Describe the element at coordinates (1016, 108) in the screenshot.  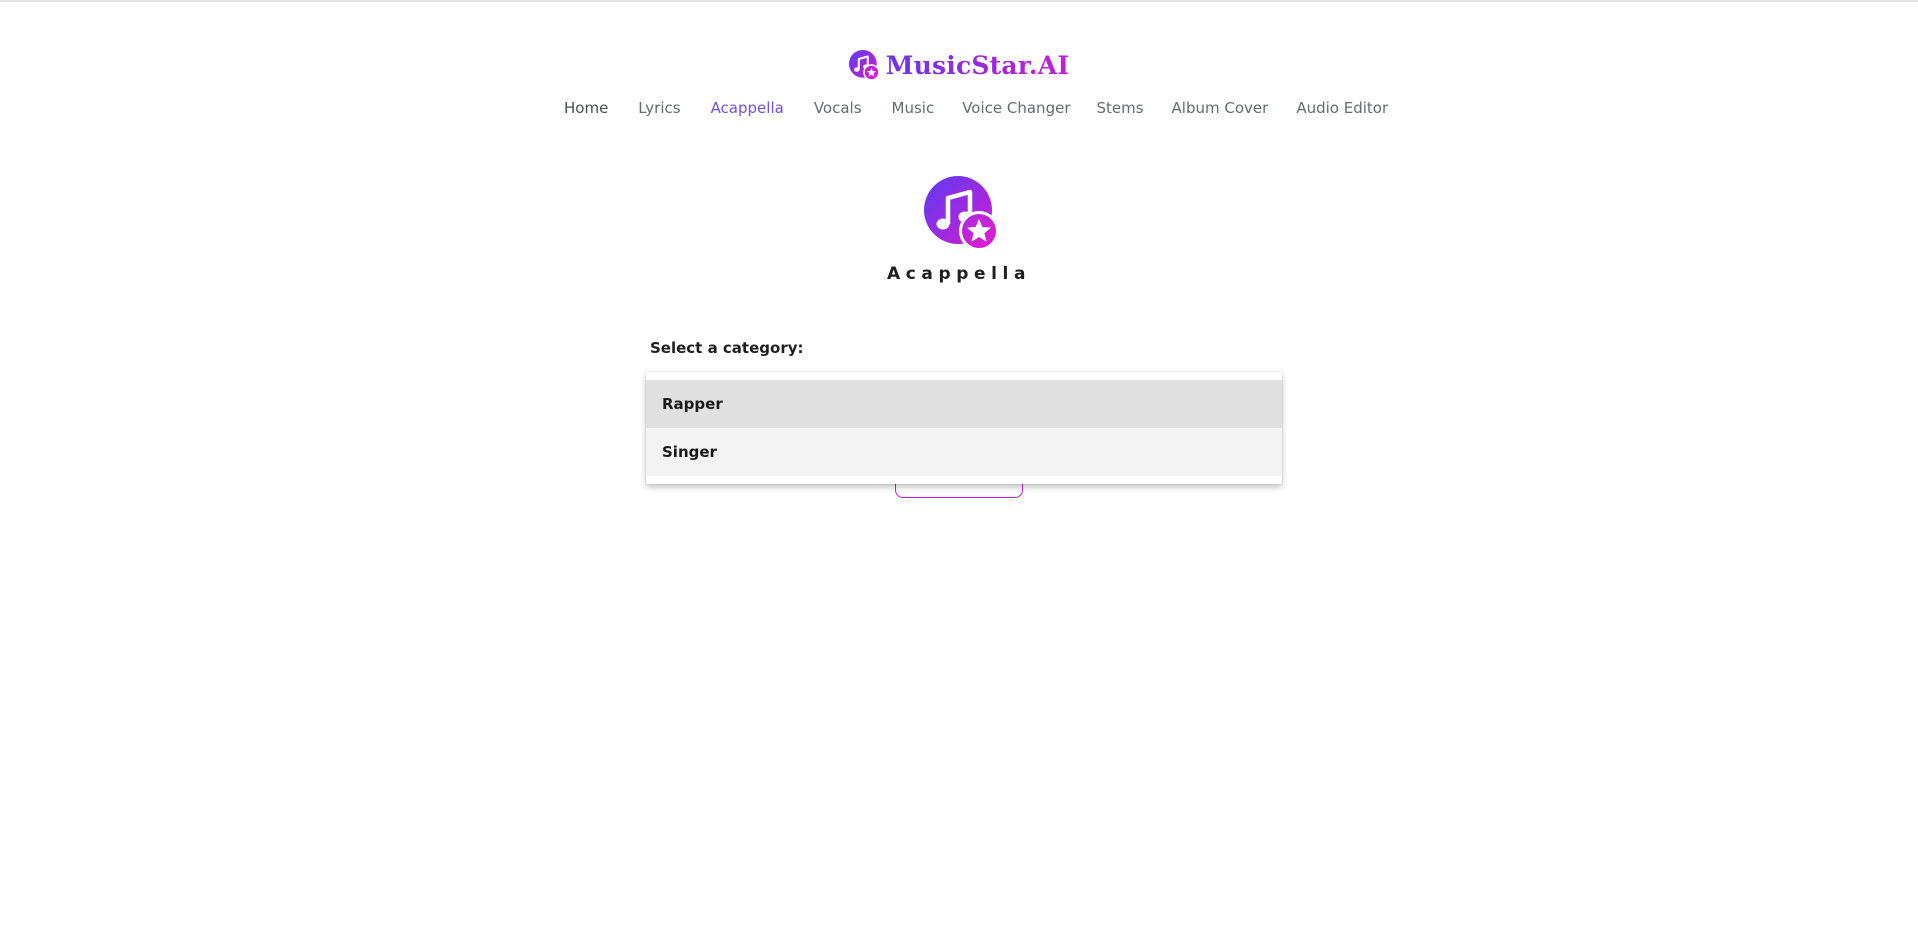
I see `nav-item-voice-changer: Voice Changer` at that location.